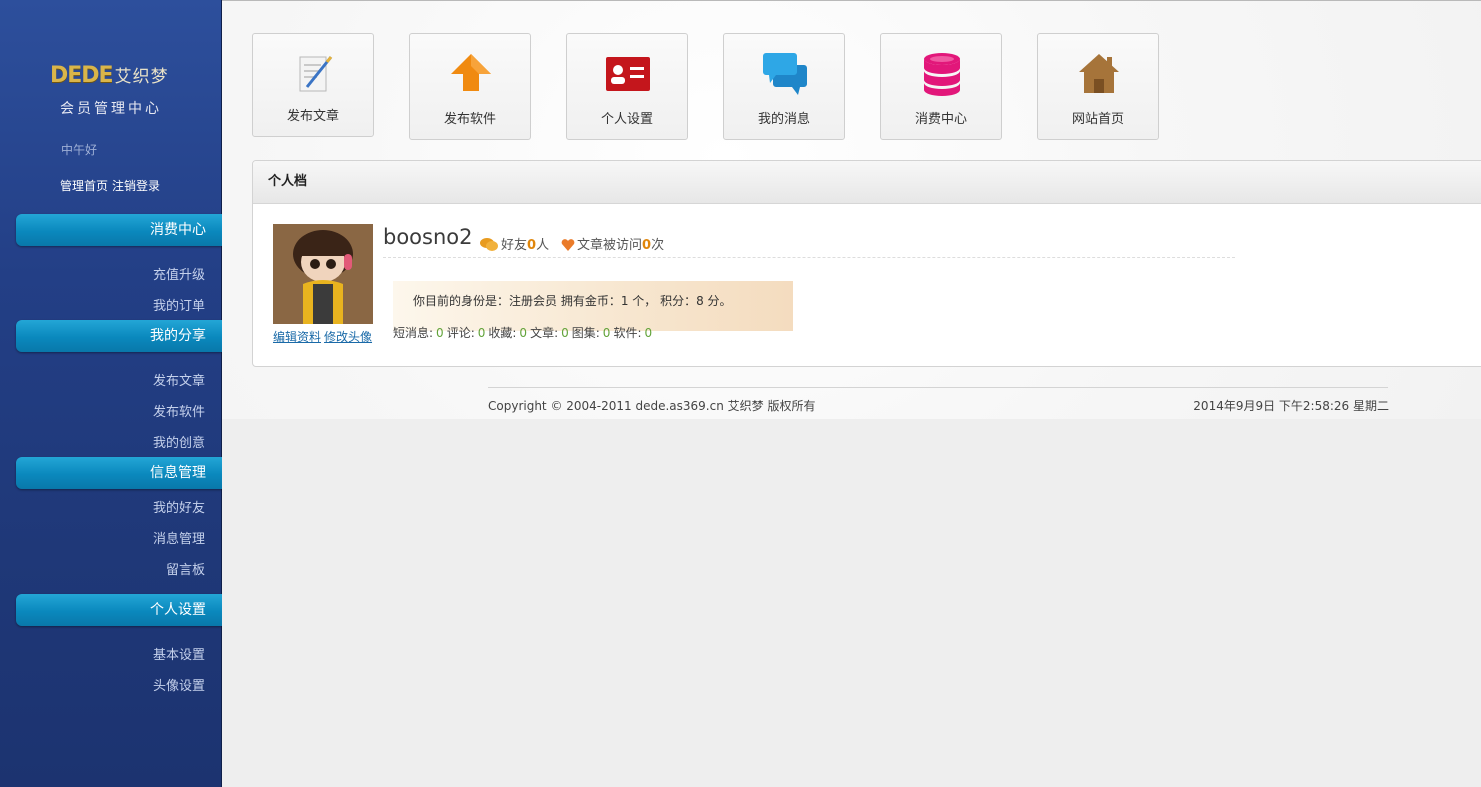 The image size is (1481, 787). I want to click on menu-item-messages: 消息管理, so click(179, 537).